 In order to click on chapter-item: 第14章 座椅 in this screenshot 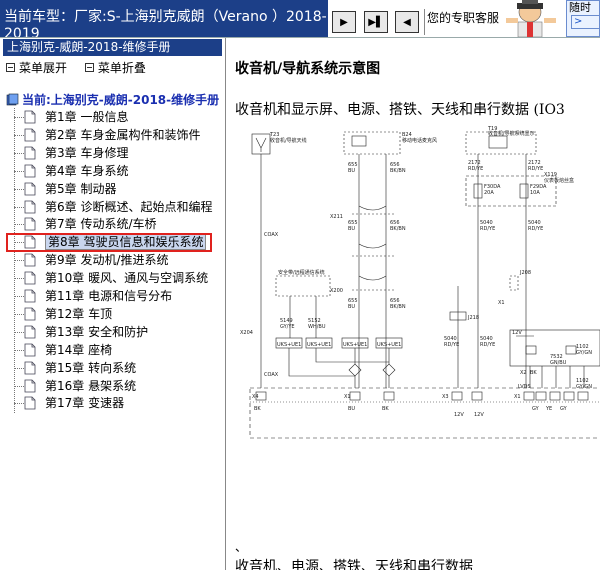, I will do `click(63, 350)`.